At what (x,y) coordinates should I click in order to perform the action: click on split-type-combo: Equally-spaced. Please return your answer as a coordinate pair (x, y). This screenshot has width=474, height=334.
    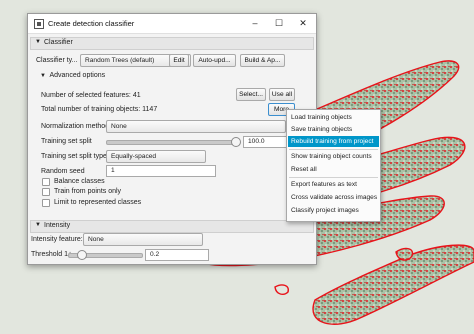
    Looking at the image, I should click on (156, 156).